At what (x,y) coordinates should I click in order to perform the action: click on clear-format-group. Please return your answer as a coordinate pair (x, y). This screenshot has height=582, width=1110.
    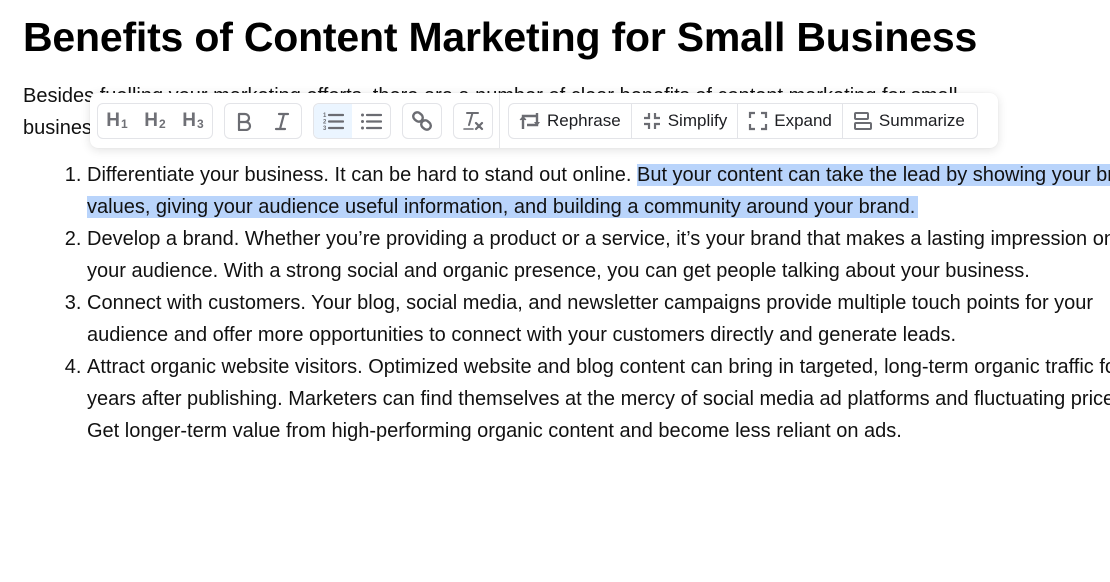
    Looking at the image, I should click on (473, 120).